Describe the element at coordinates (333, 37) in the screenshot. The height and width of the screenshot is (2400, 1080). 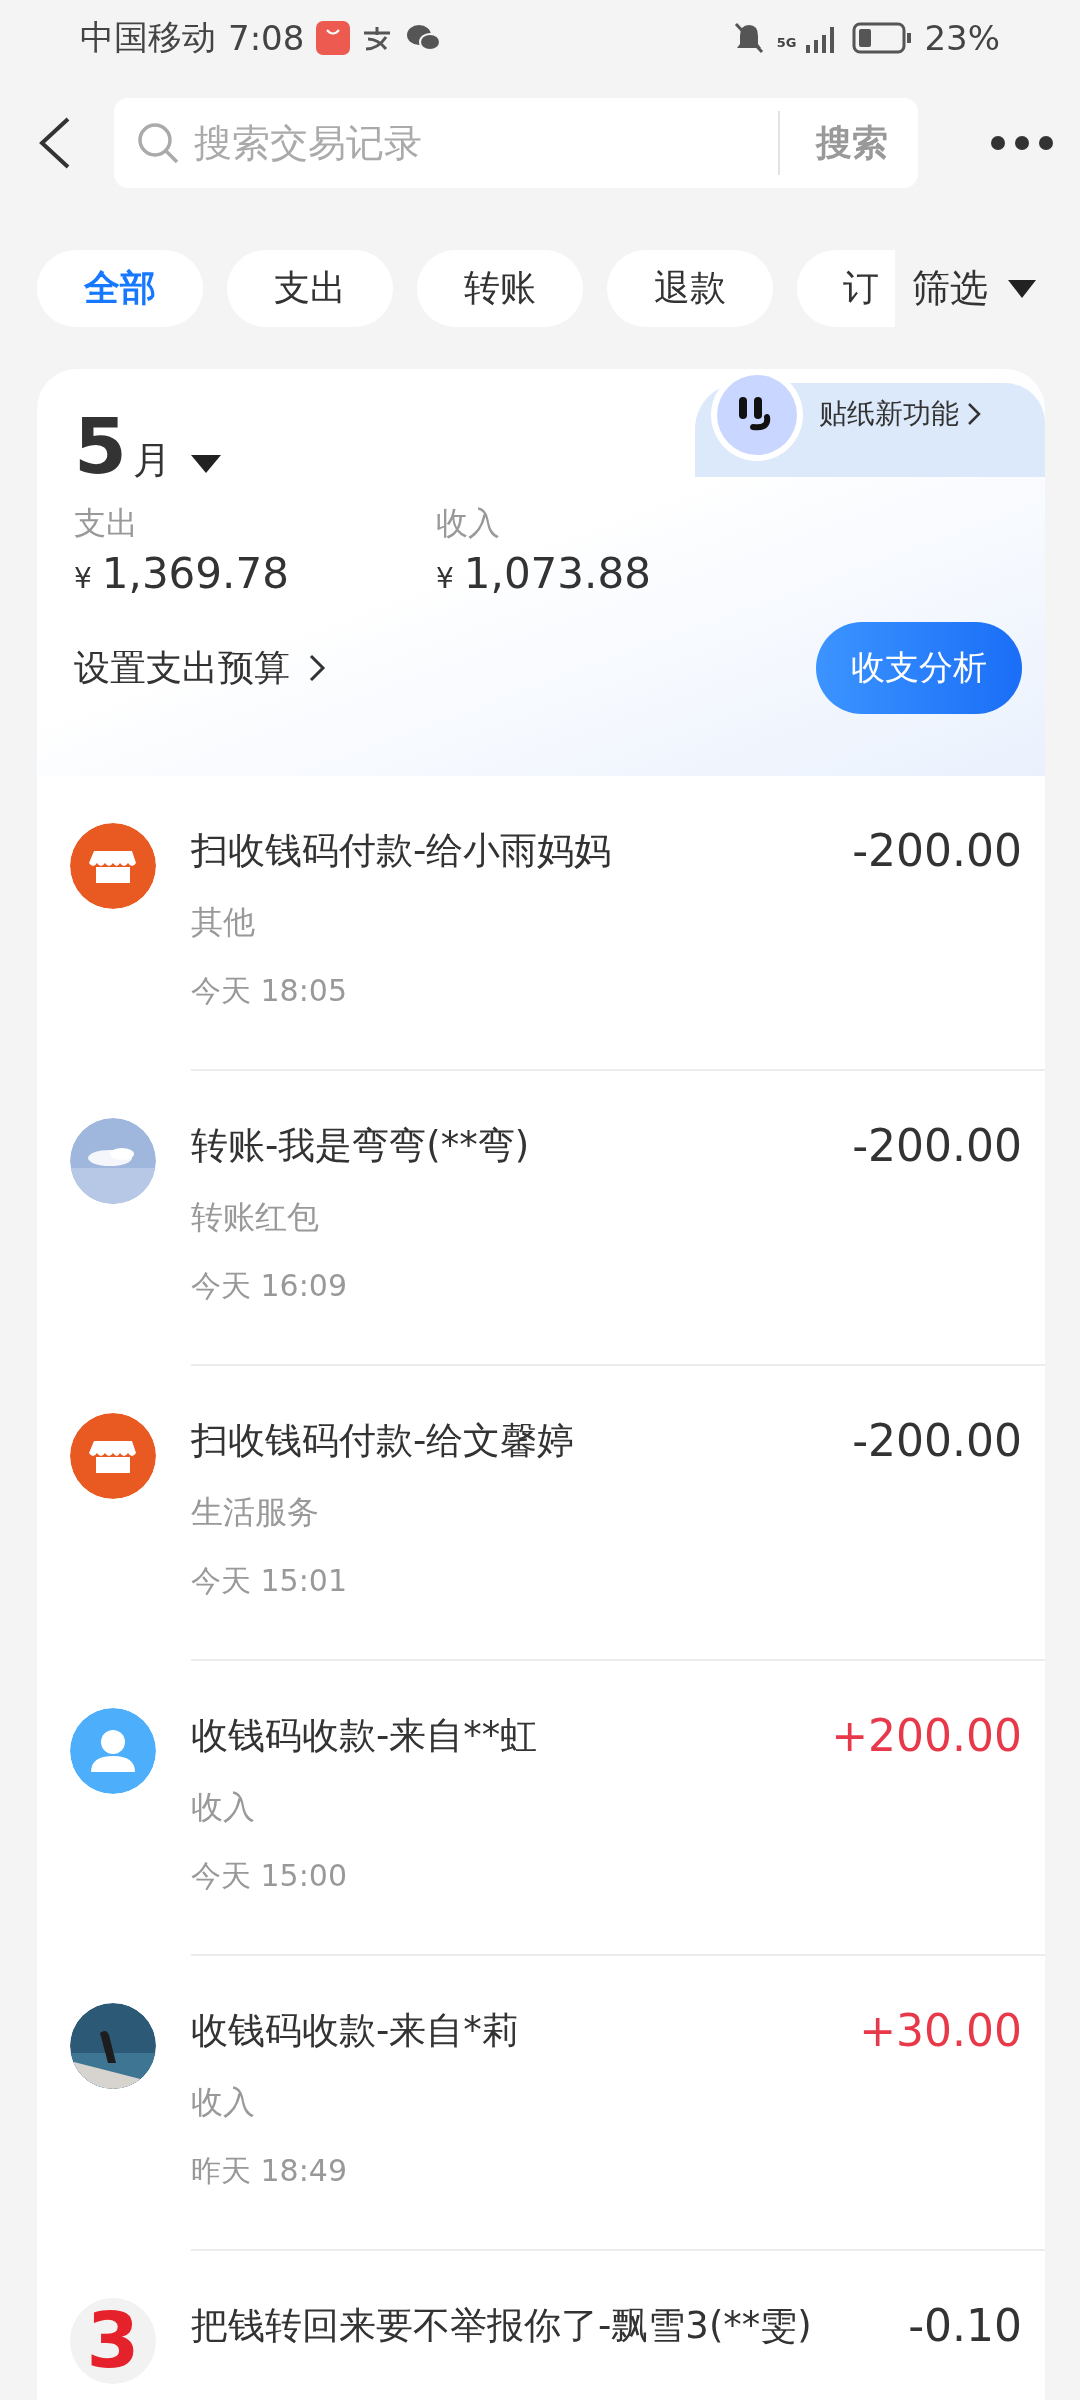
I see `app-store-icon` at that location.